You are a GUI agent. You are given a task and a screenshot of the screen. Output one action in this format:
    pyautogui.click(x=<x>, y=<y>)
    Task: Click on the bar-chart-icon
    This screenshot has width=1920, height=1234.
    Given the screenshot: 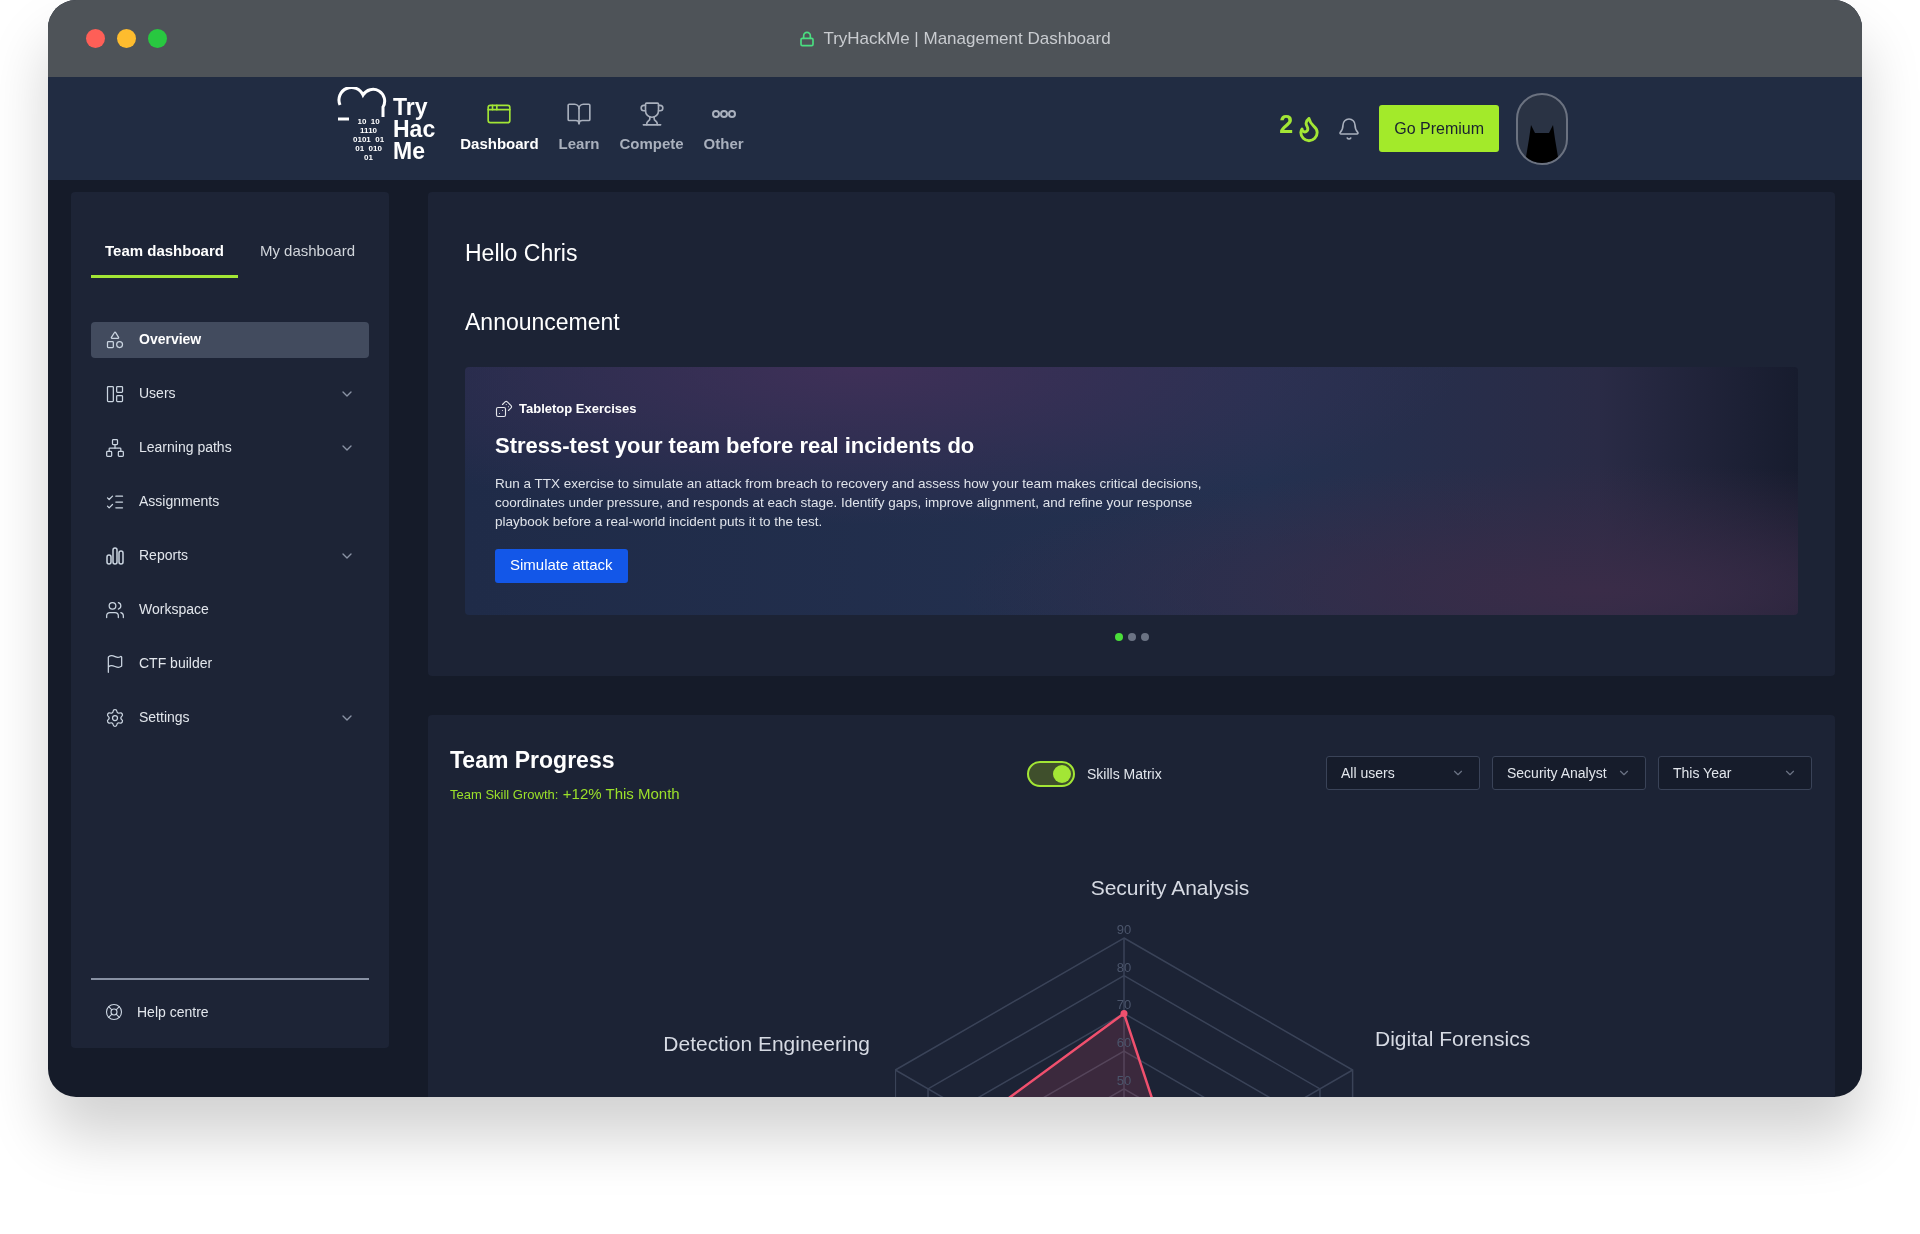 What is the action you would take?
    pyautogui.click(x=115, y=555)
    